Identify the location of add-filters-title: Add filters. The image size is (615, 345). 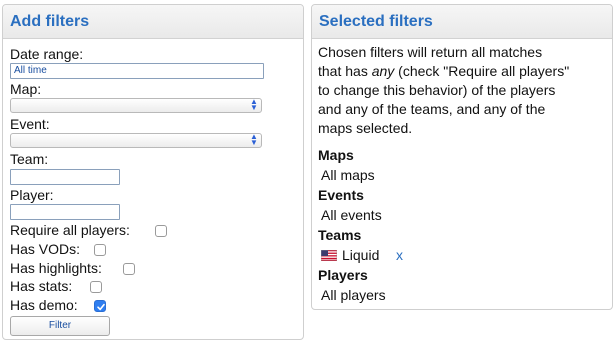
(153, 22).